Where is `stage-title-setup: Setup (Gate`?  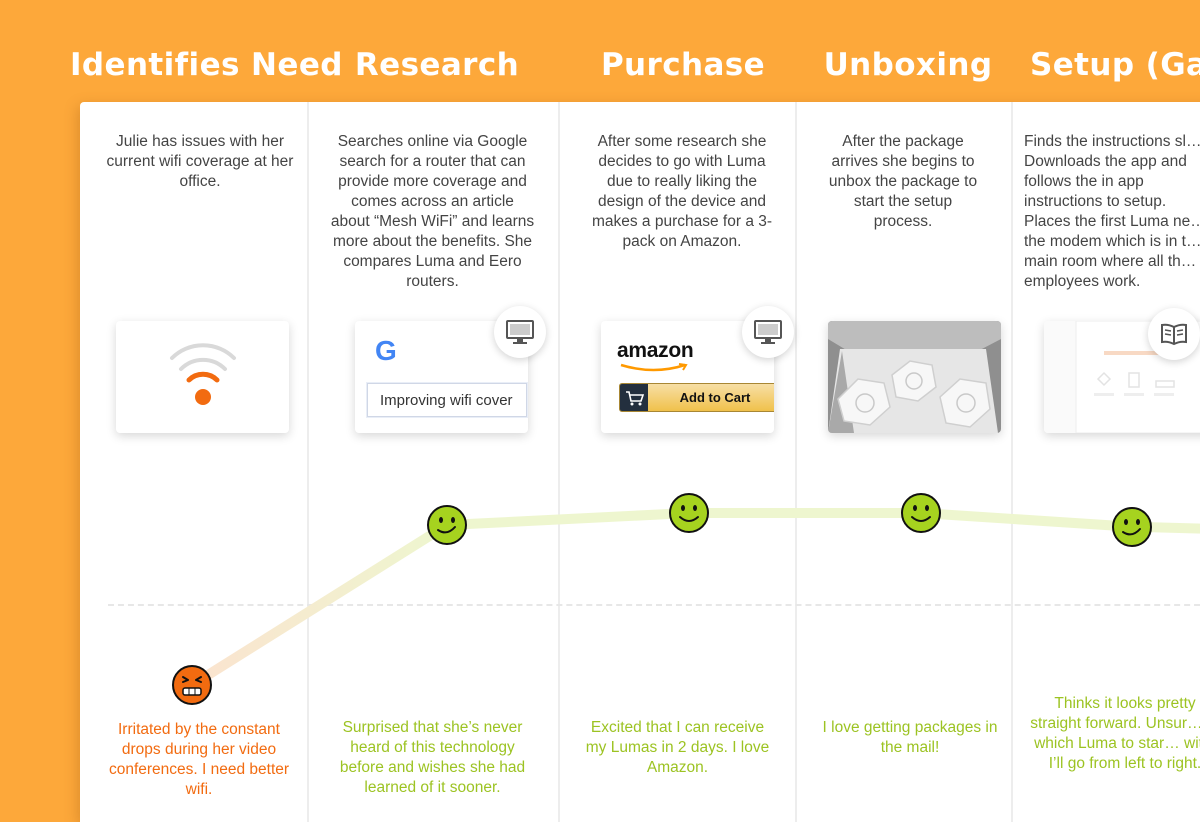 stage-title-setup: Setup (Gate is located at coordinates (1115, 65).